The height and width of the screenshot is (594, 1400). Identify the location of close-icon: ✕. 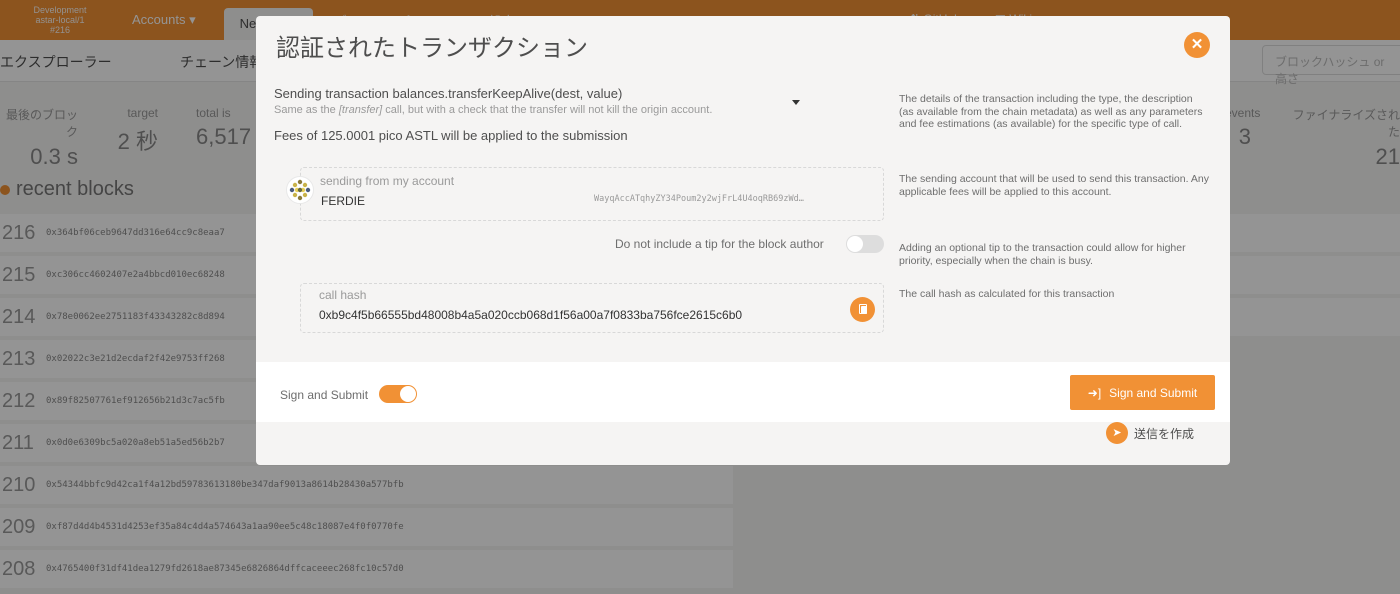
(1197, 44).